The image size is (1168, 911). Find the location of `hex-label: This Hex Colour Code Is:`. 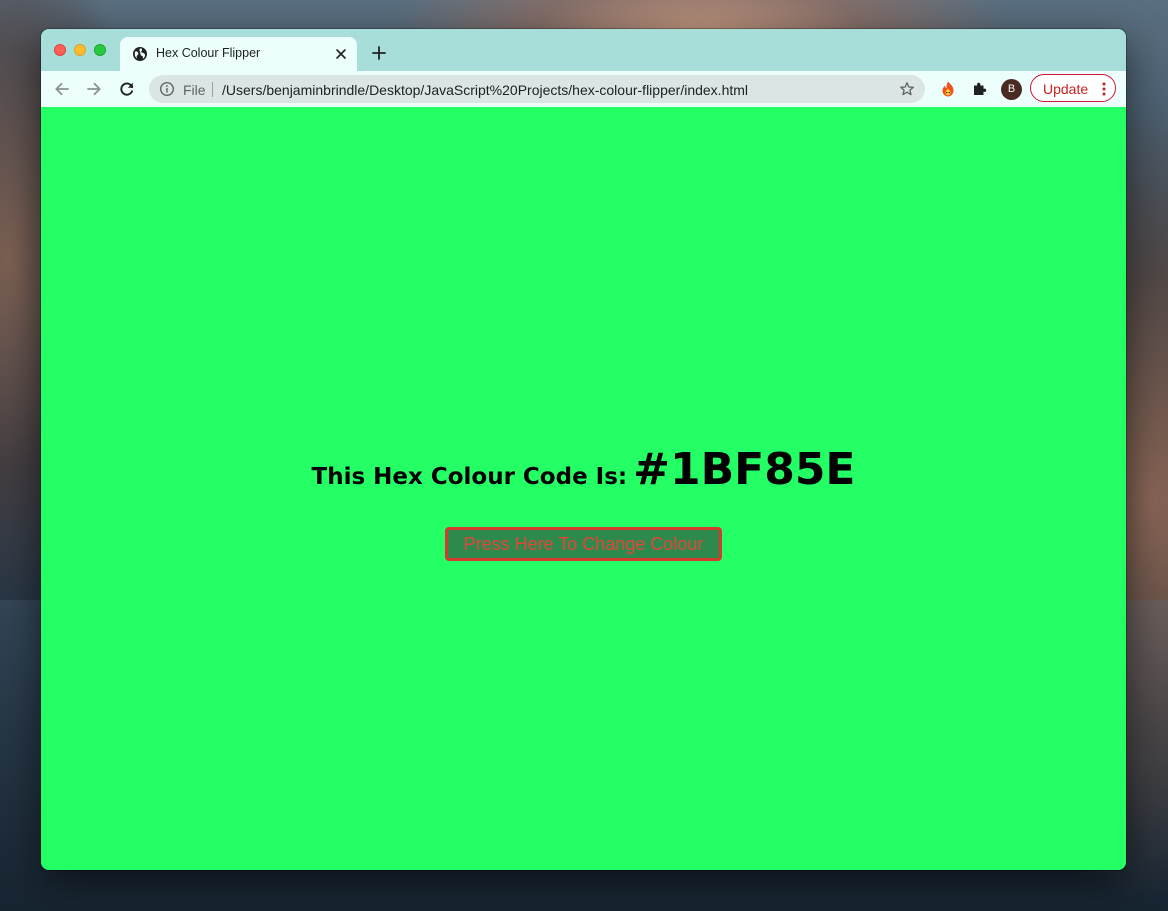

hex-label: This Hex Colour Code Is: is located at coordinates (469, 477).